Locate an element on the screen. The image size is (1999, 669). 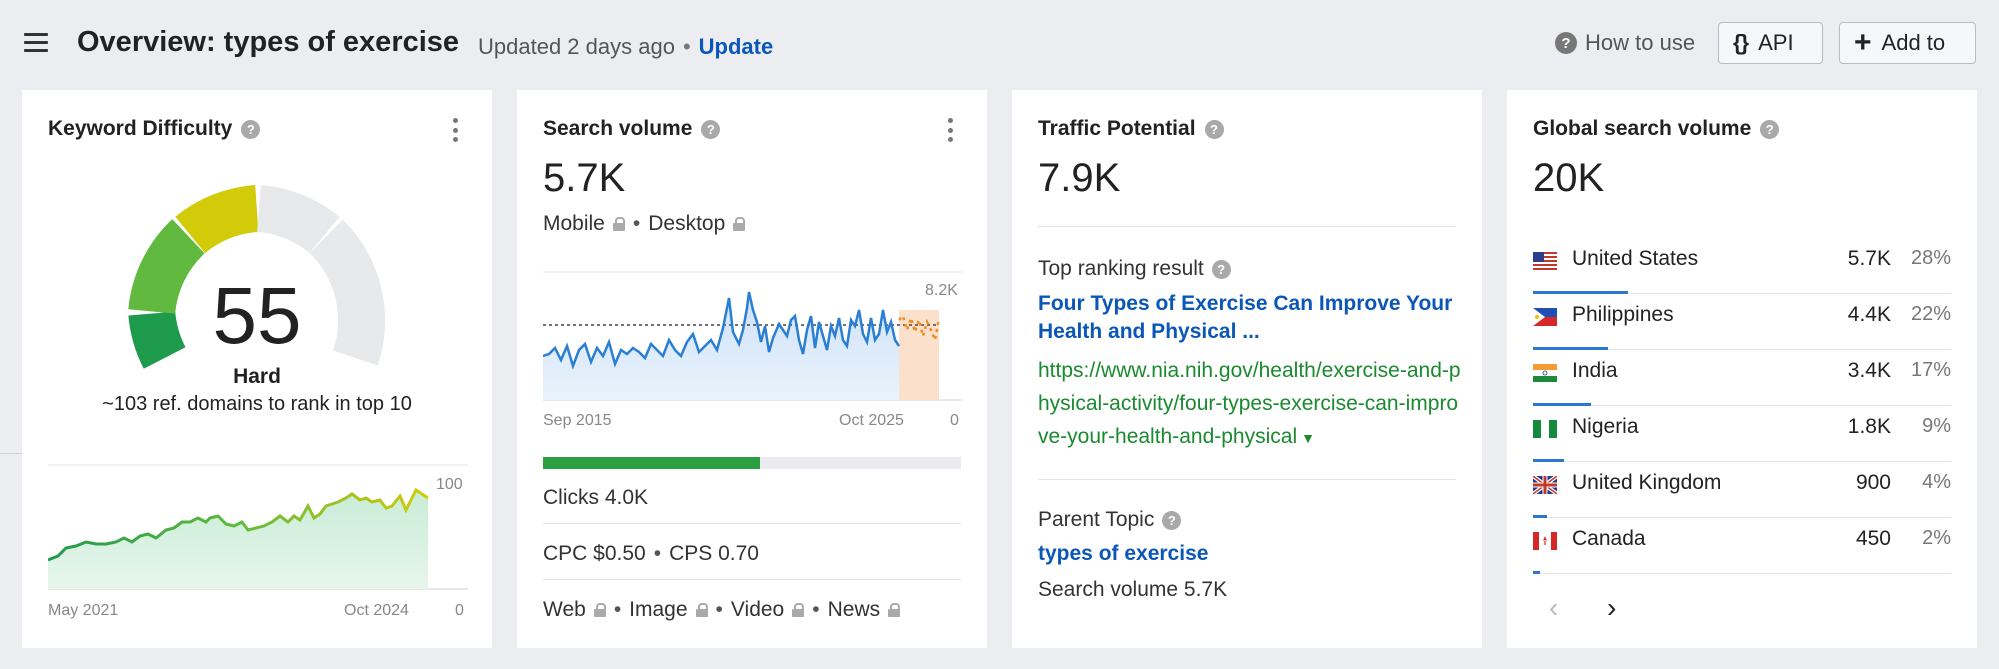
country-name: Canada is located at coordinates (1609, 538).